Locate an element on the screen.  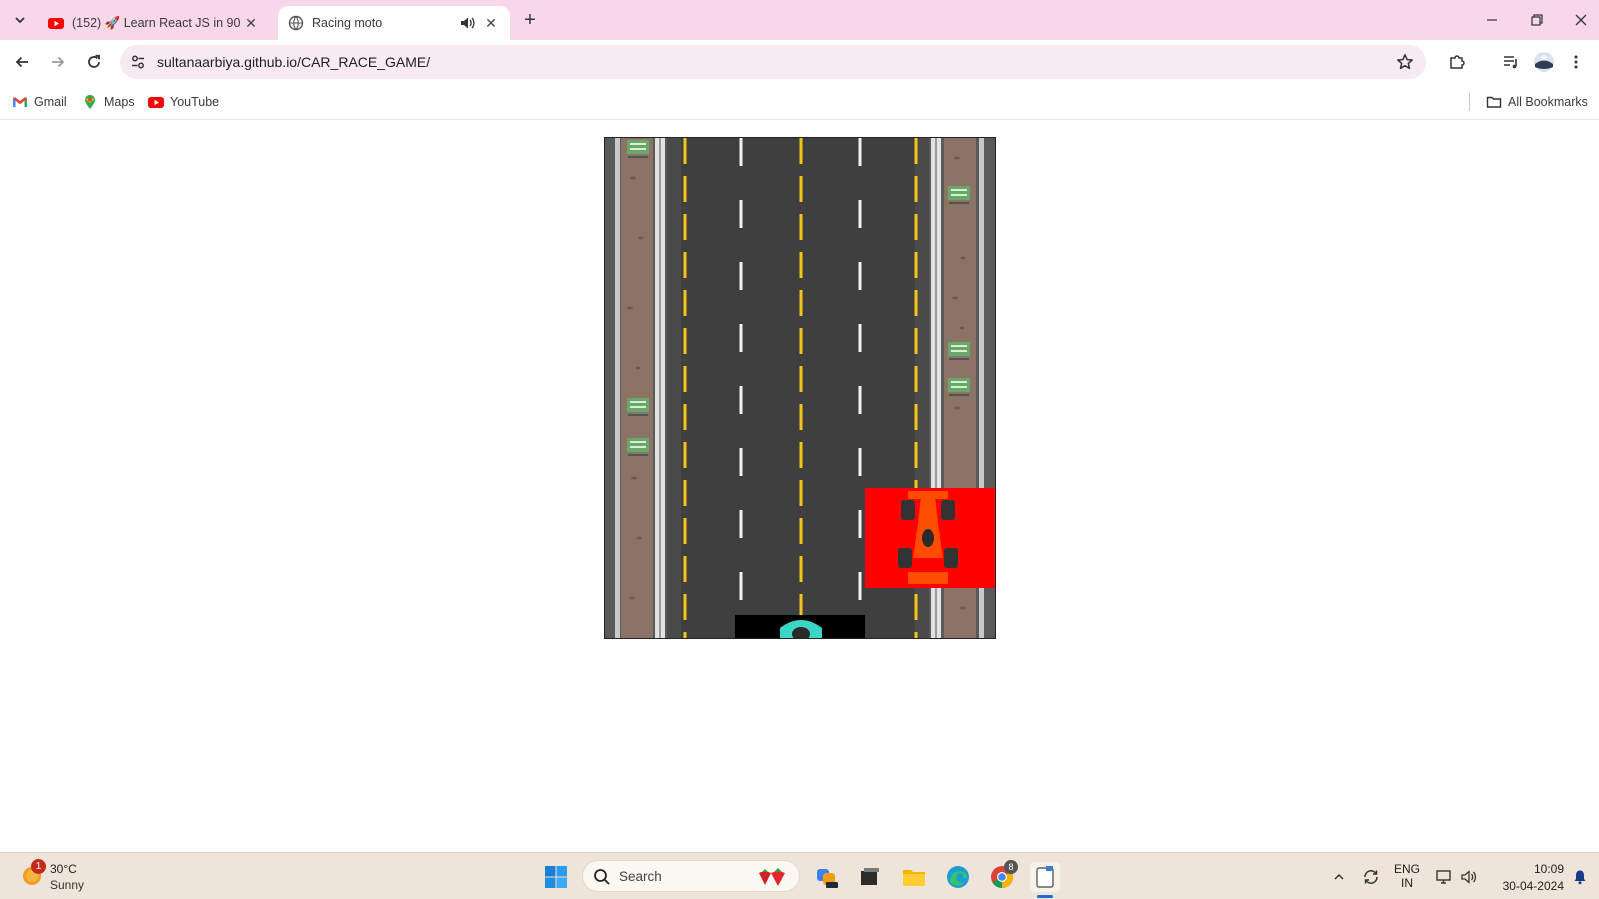
weather-temp: 30°C is located at coordinates (63, 869).